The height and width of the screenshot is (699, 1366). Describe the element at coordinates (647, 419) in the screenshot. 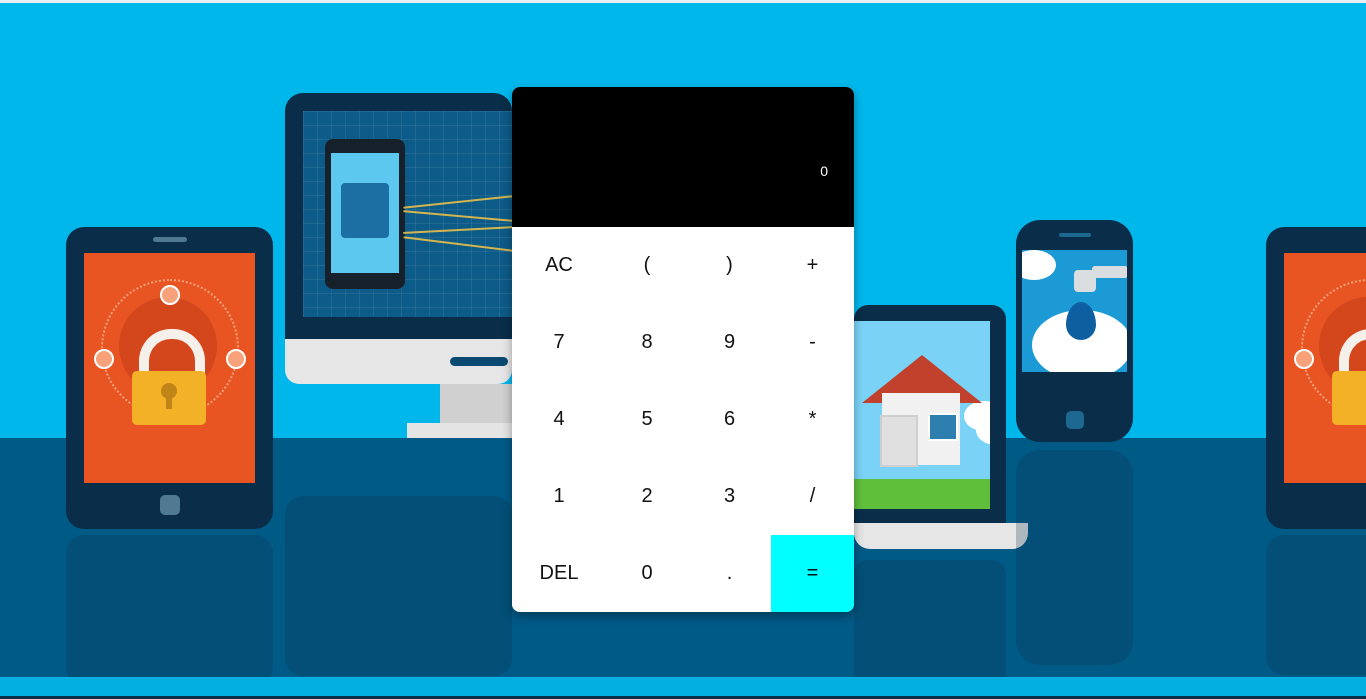

I see `digit-5-button: 5` at that location.